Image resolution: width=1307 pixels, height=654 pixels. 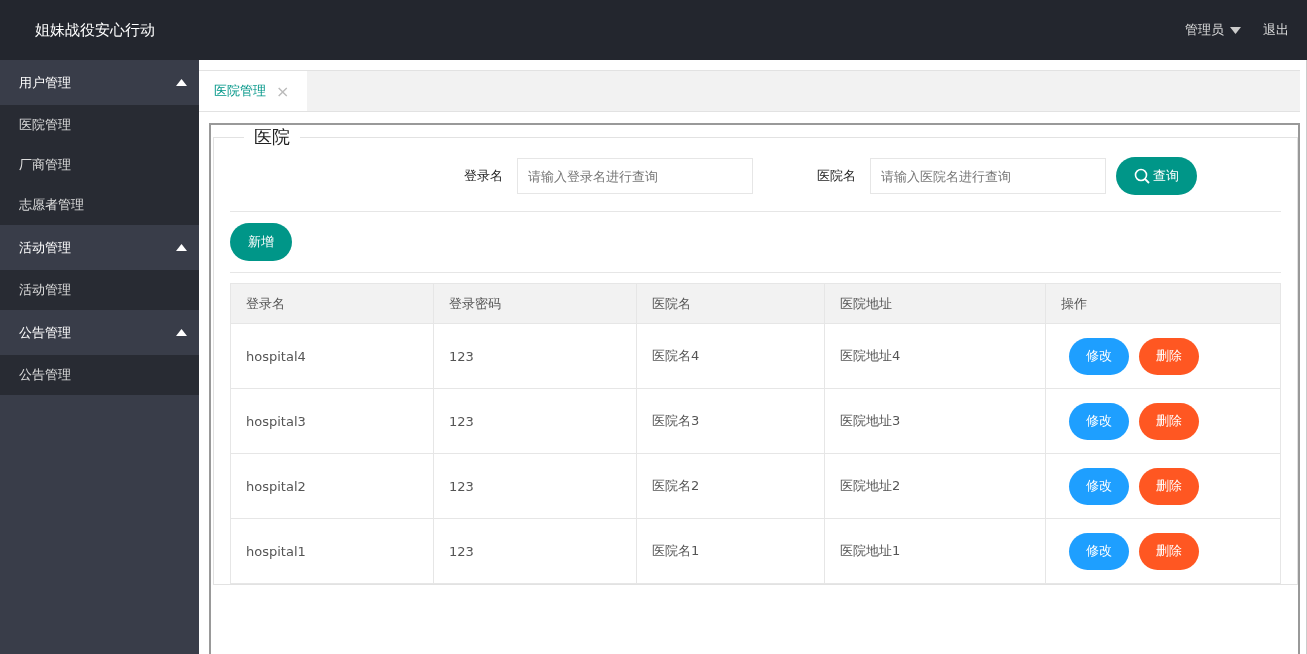 What do you see at coordinates (935, 551) in the screenshot?
I see `table-cell: 医院地址1` at bounding box center [935, 551].